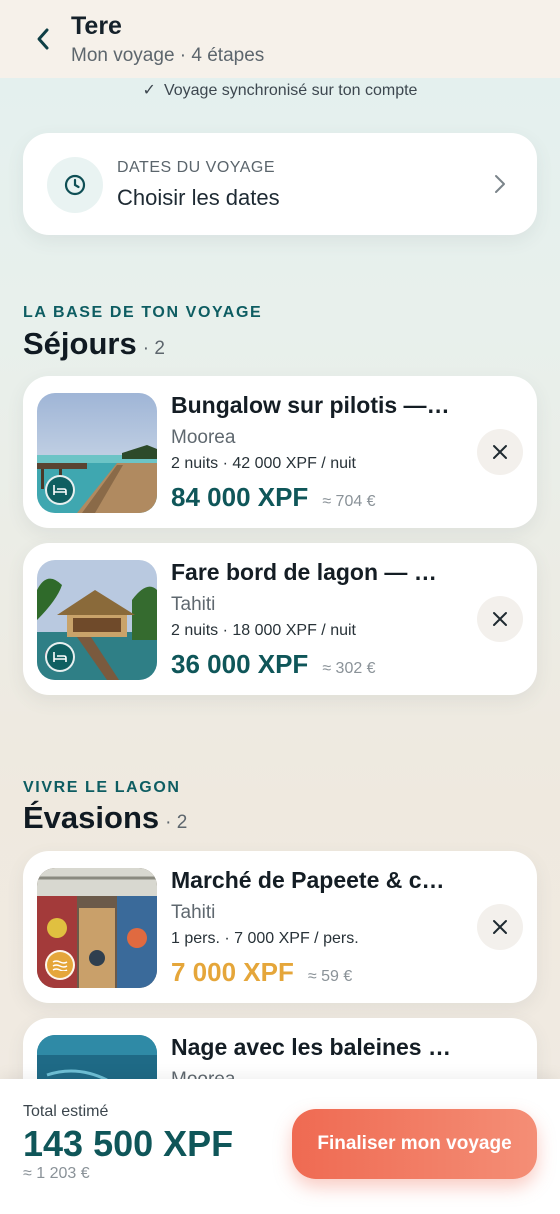  What do you see at coordinates (128, 1143) in the screenshot?
I see `total-value: 143 500 XPF` at bounding box center [128, 1143].